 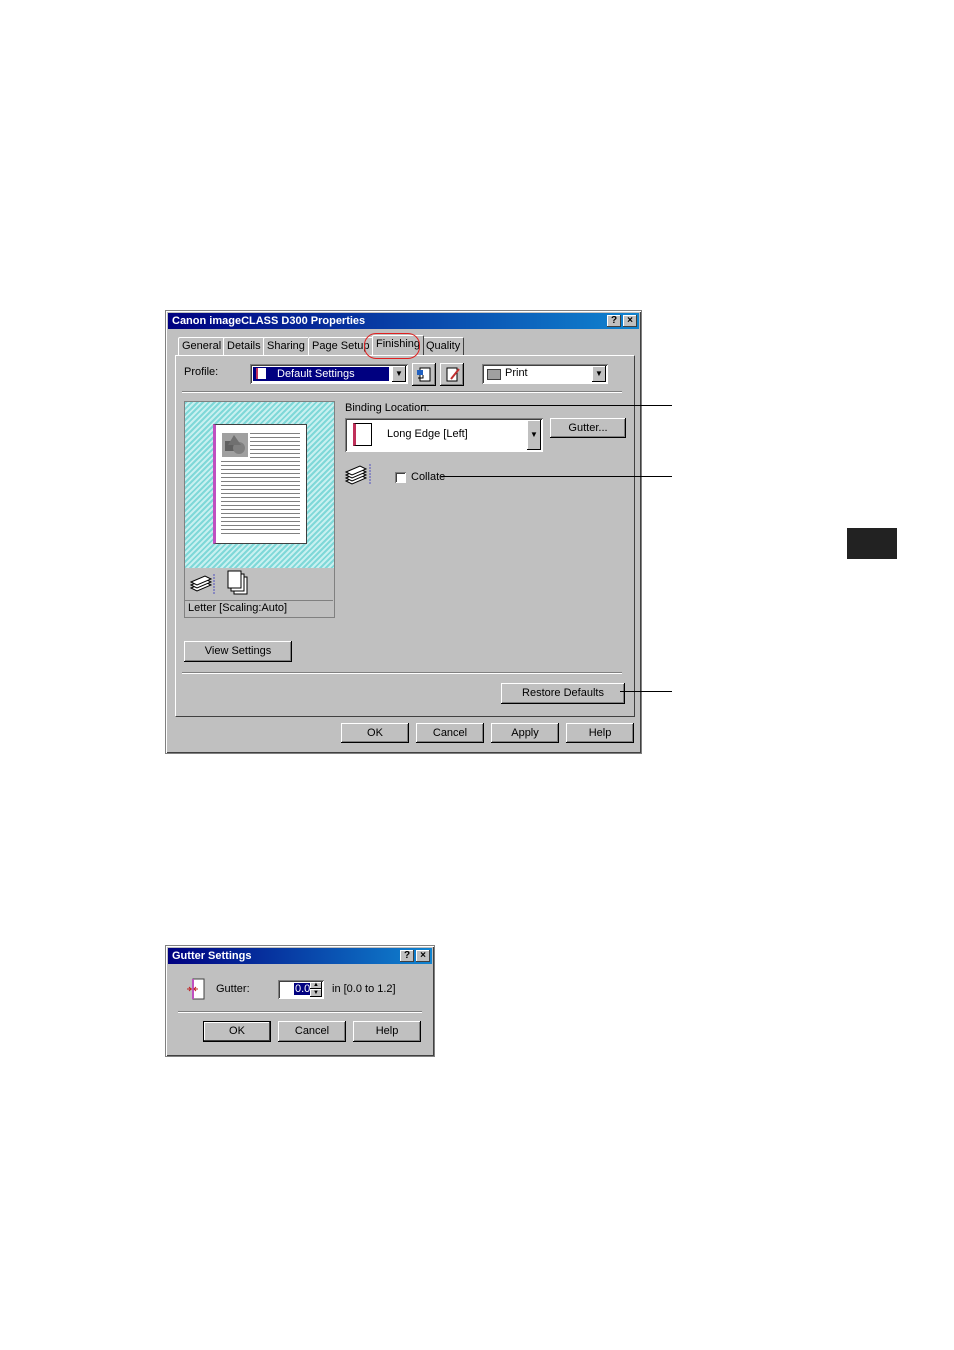 What do you see at coordinates (556, 476) in the screenshot?
I see `callout-collate` at bounding box center [556, 476].